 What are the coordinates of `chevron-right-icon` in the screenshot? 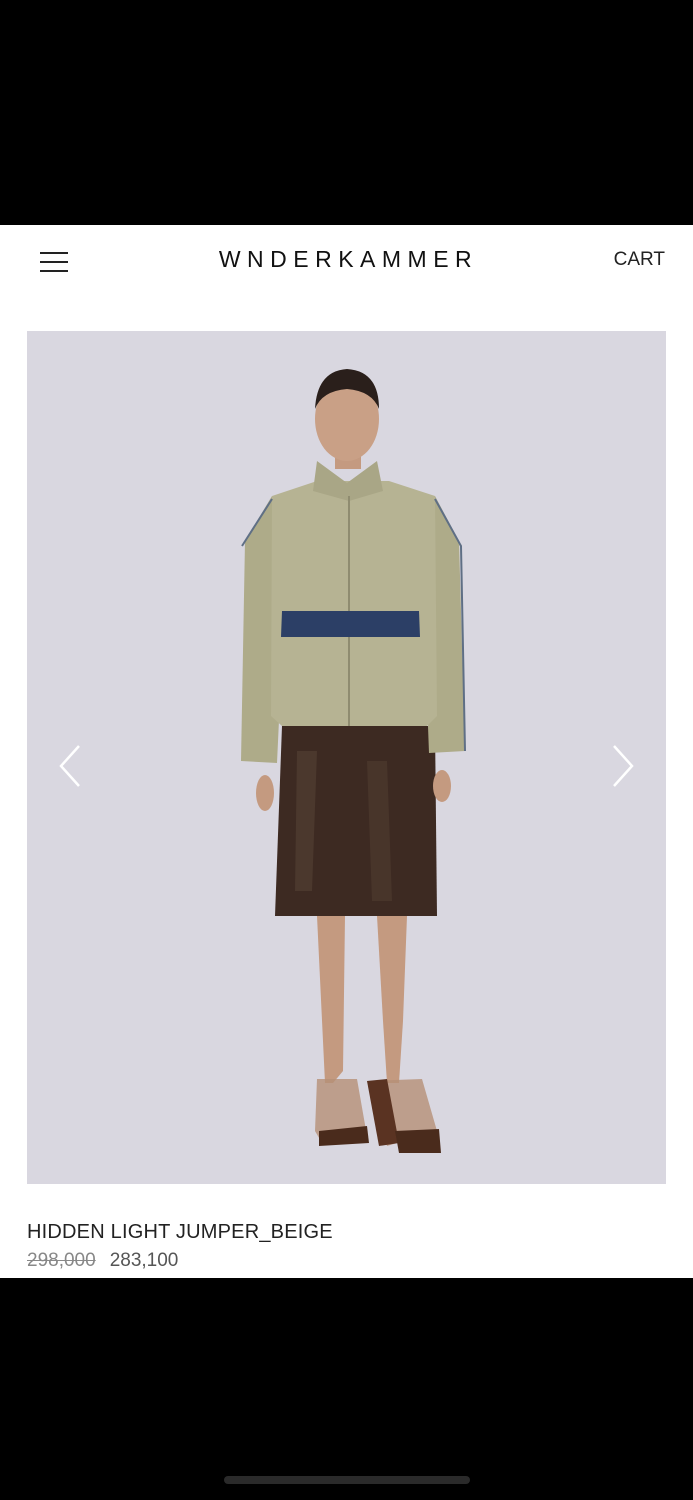 It's located at (622, 766).